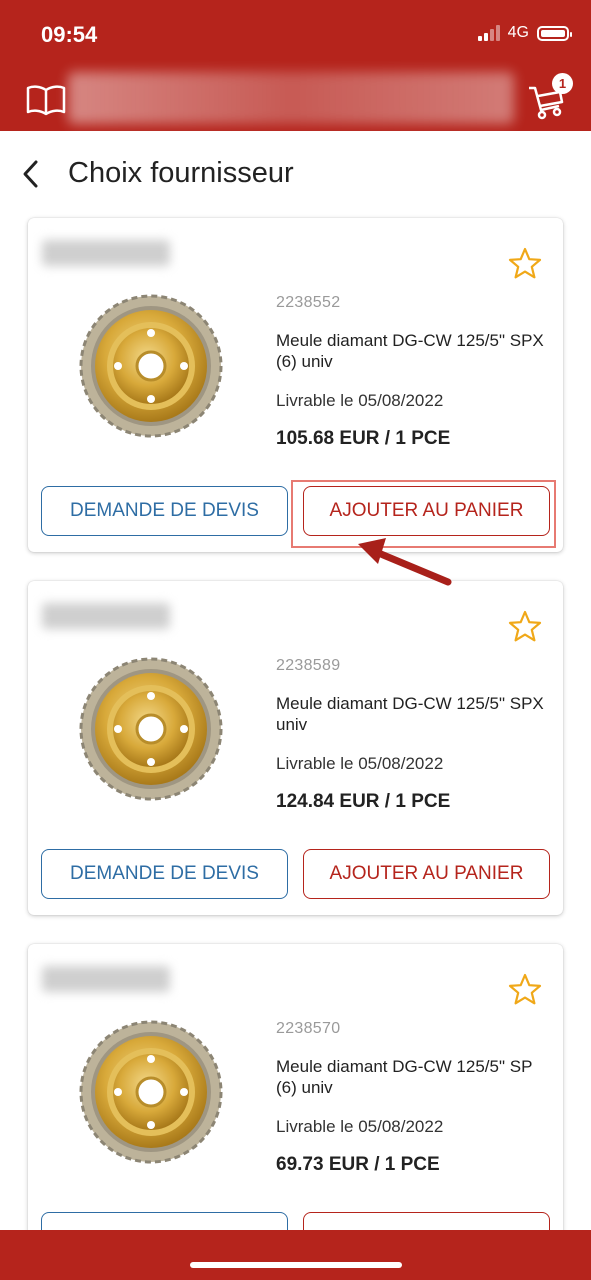 The image size is (591, 1280). What do you see at coordinates (405, 562) in the screenshot?
I see `annotation-arrow-icon` at bounding box center [405, 562].